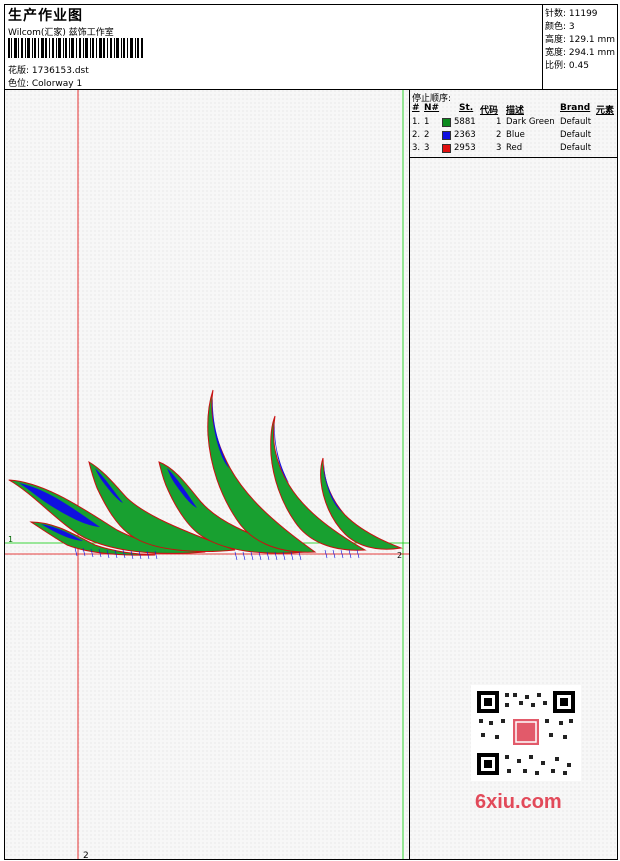 This screenshot has height=861, width=620. Describe the element at coordinates (514, 148) in the screenshot. I see `row-desc: Red` at that location.